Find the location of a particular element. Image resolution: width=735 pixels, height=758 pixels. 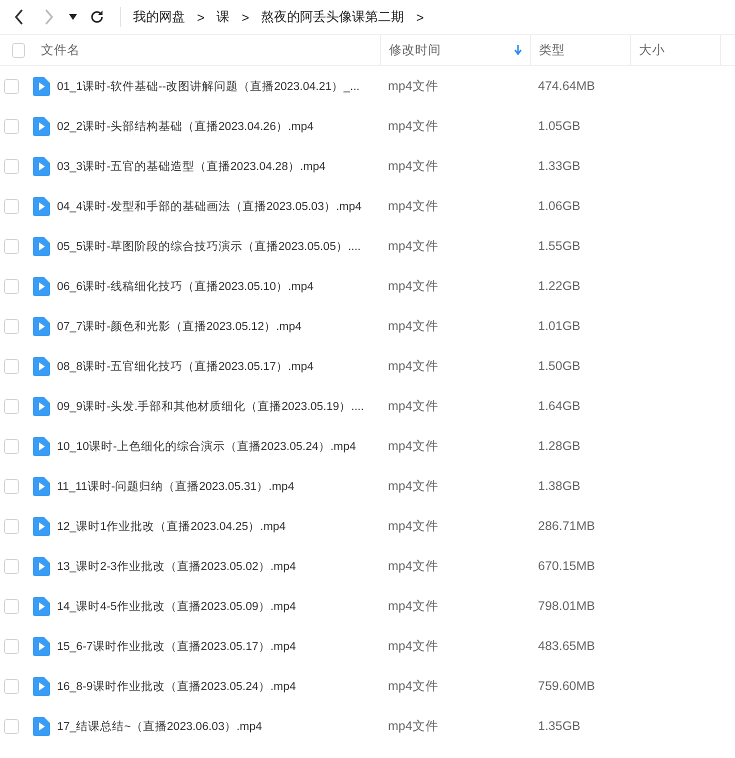

column-header: 类型 is located at coordinates (552, 50).